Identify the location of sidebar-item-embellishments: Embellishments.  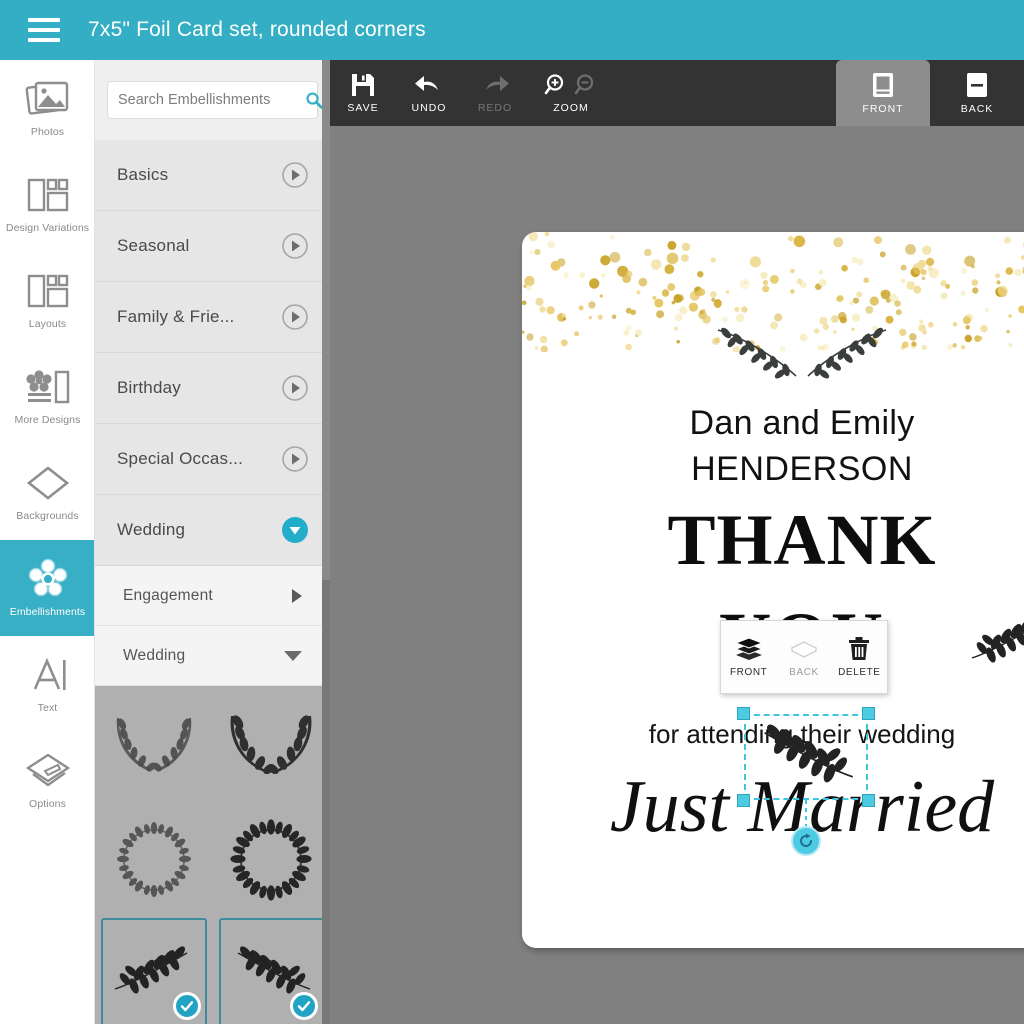
(47, 588).